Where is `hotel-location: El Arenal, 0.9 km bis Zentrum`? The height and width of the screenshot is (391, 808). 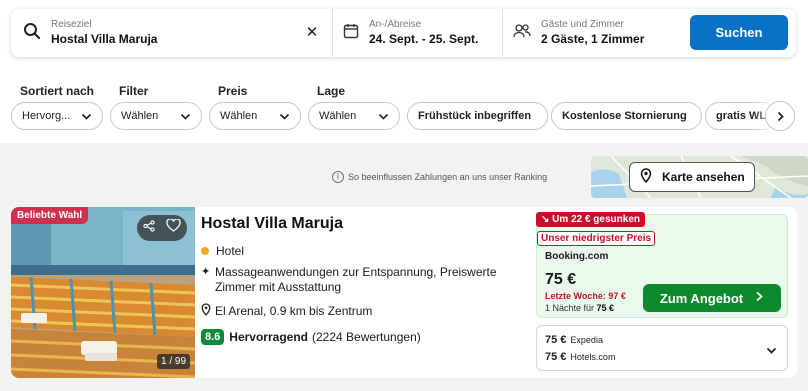 hotel-location: El Arenal, 0.9 km bis Zentrum is located at coordinates (286, 311).